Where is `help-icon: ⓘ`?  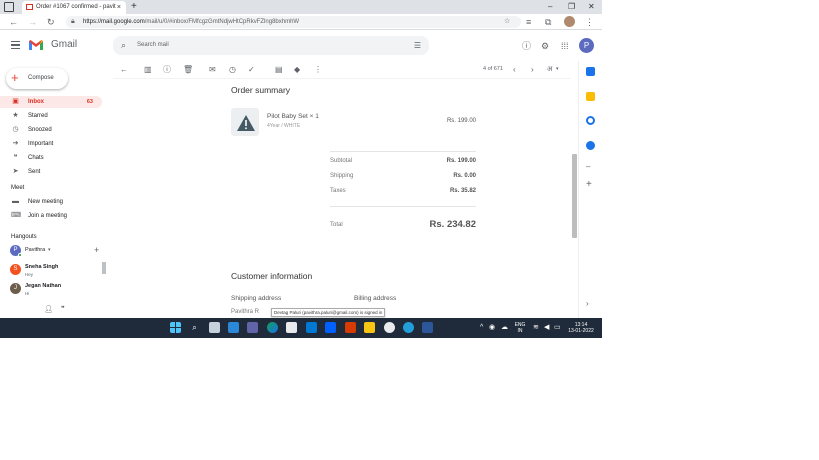 help-icon: ⓘ is located at coordinates (526, 46).